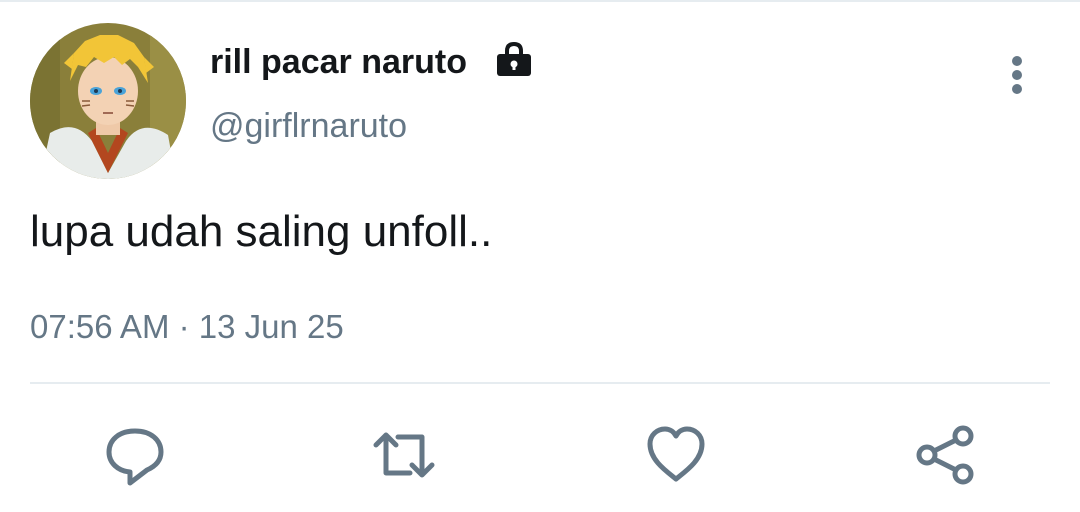 Image resolution: width=1080 pixels, height=512 pixels. I want to click on more-vertical-icon, so click(1017, 75).